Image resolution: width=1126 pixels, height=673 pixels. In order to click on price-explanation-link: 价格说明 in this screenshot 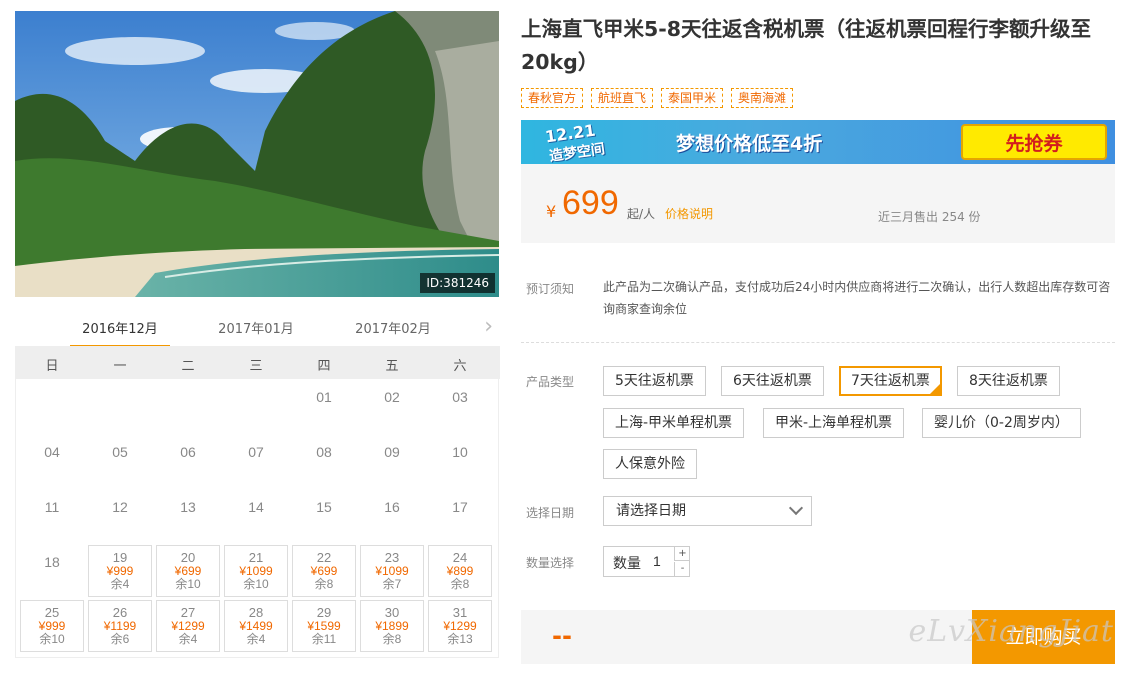, I will do `click(689, 213)`.